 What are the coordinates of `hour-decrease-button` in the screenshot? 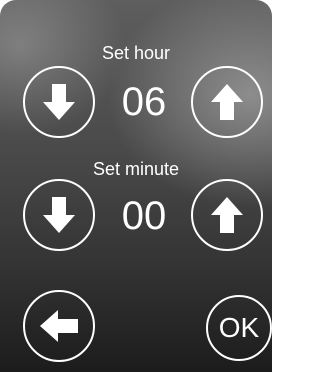 It's located at (59, 102).